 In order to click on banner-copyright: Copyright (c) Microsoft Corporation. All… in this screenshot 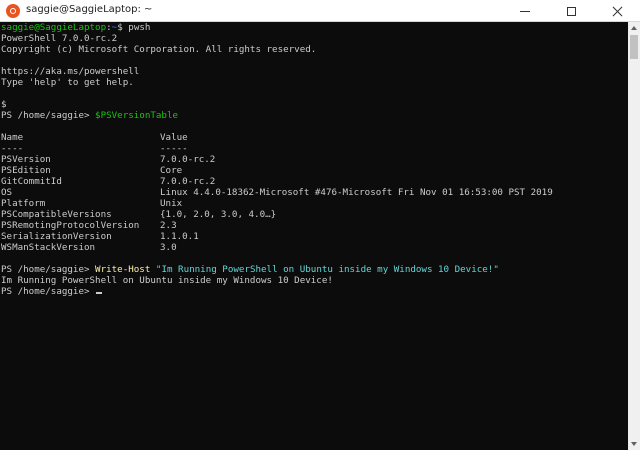, I will do `click(159, 49)`.